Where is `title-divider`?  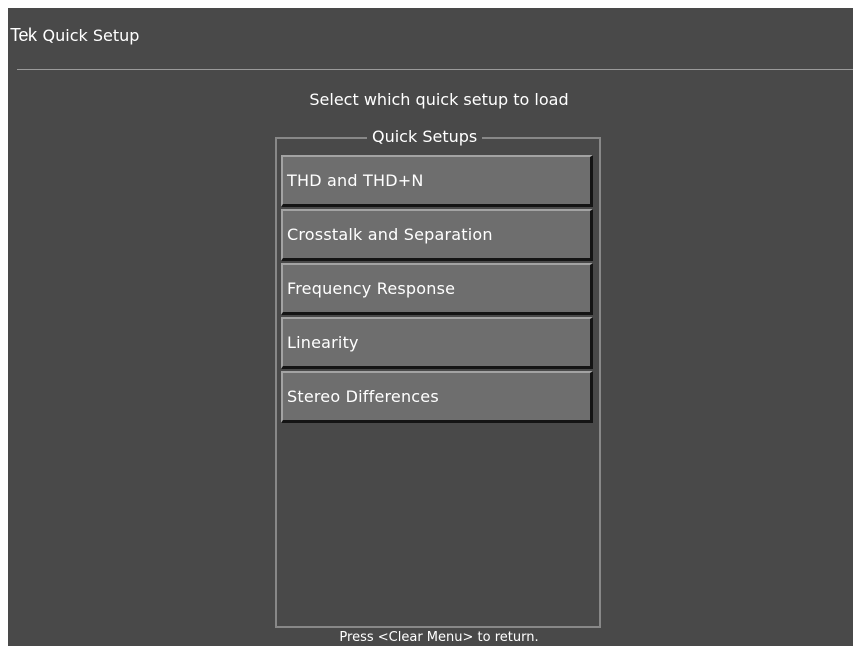 title-divider is located at coordinates (435, 69).